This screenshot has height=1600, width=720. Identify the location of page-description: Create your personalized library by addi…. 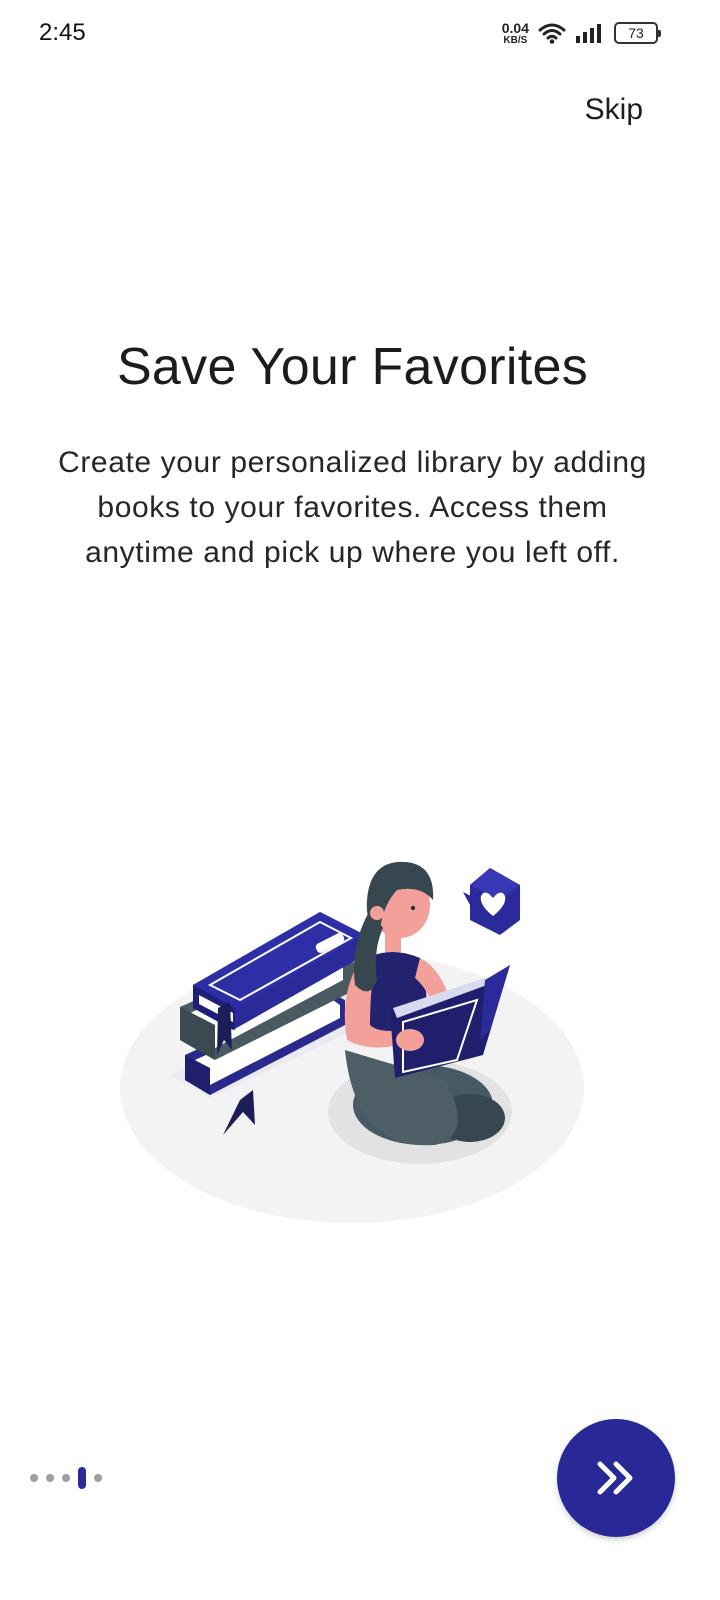
(352, 507).